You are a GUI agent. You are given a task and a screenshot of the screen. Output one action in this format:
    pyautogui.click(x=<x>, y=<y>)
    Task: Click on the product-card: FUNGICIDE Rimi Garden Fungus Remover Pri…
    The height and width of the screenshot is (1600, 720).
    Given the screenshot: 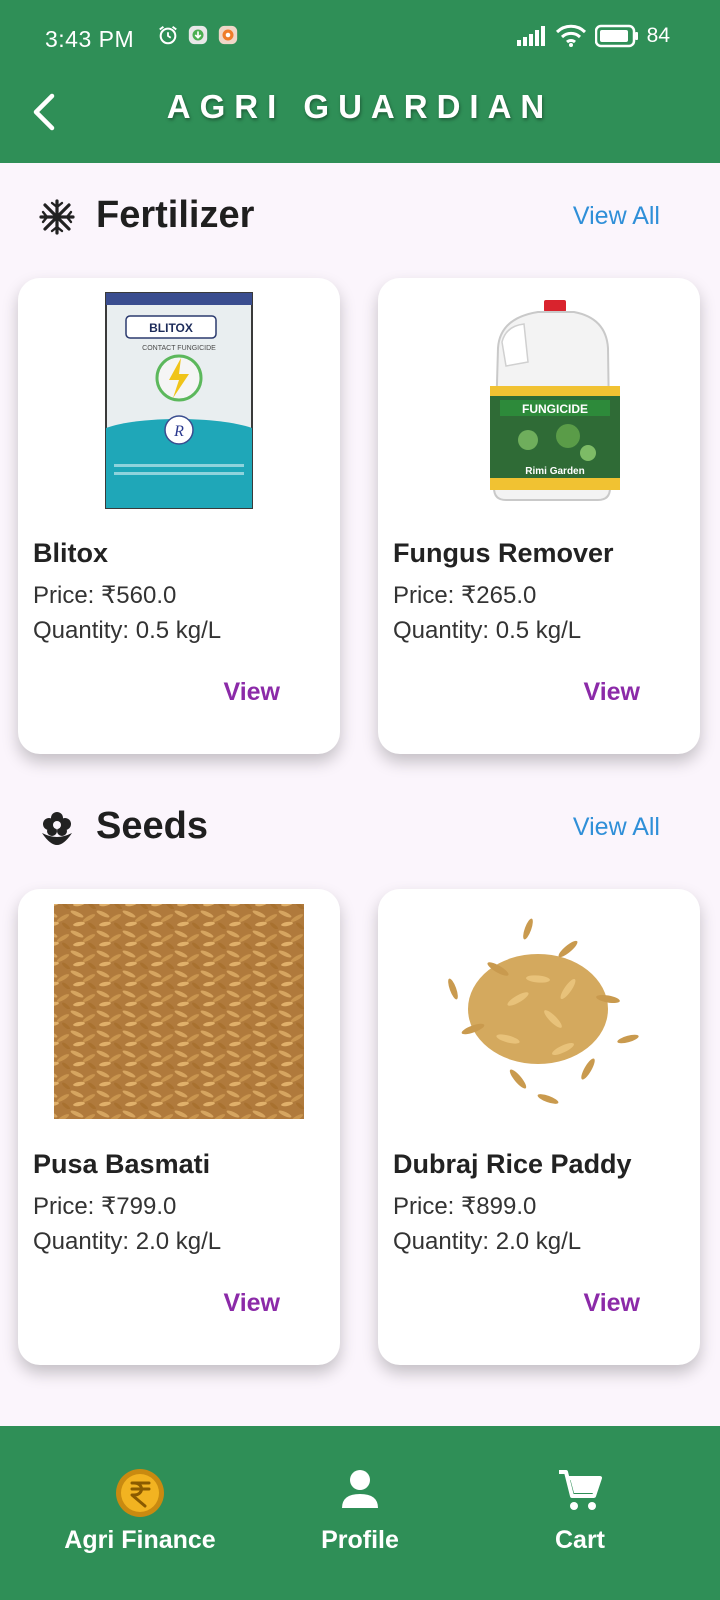 What is the action you would take?
    pyautogui.click(x=539, y=516)
    